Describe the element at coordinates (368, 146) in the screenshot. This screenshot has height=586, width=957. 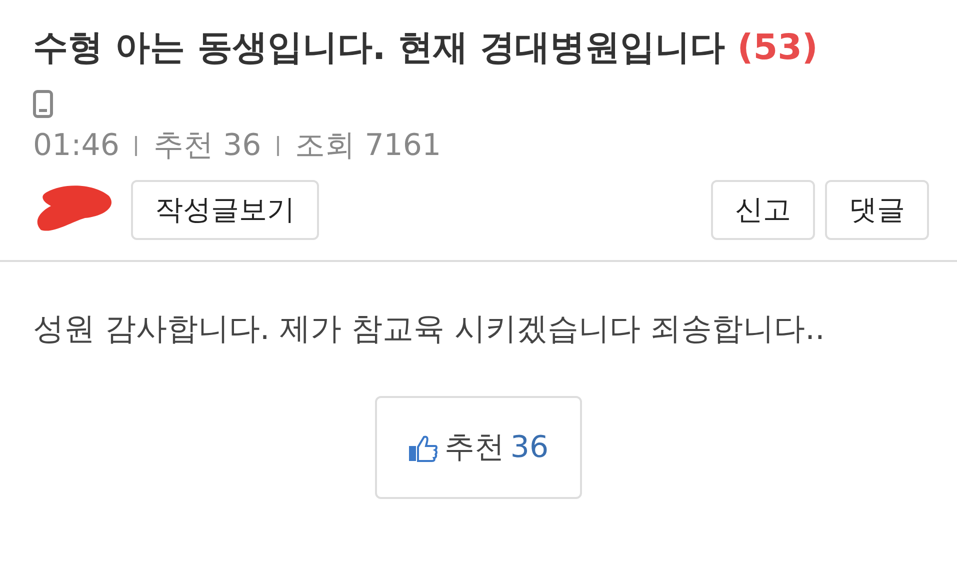
I see `meta-text: 조회 7161` at that location.